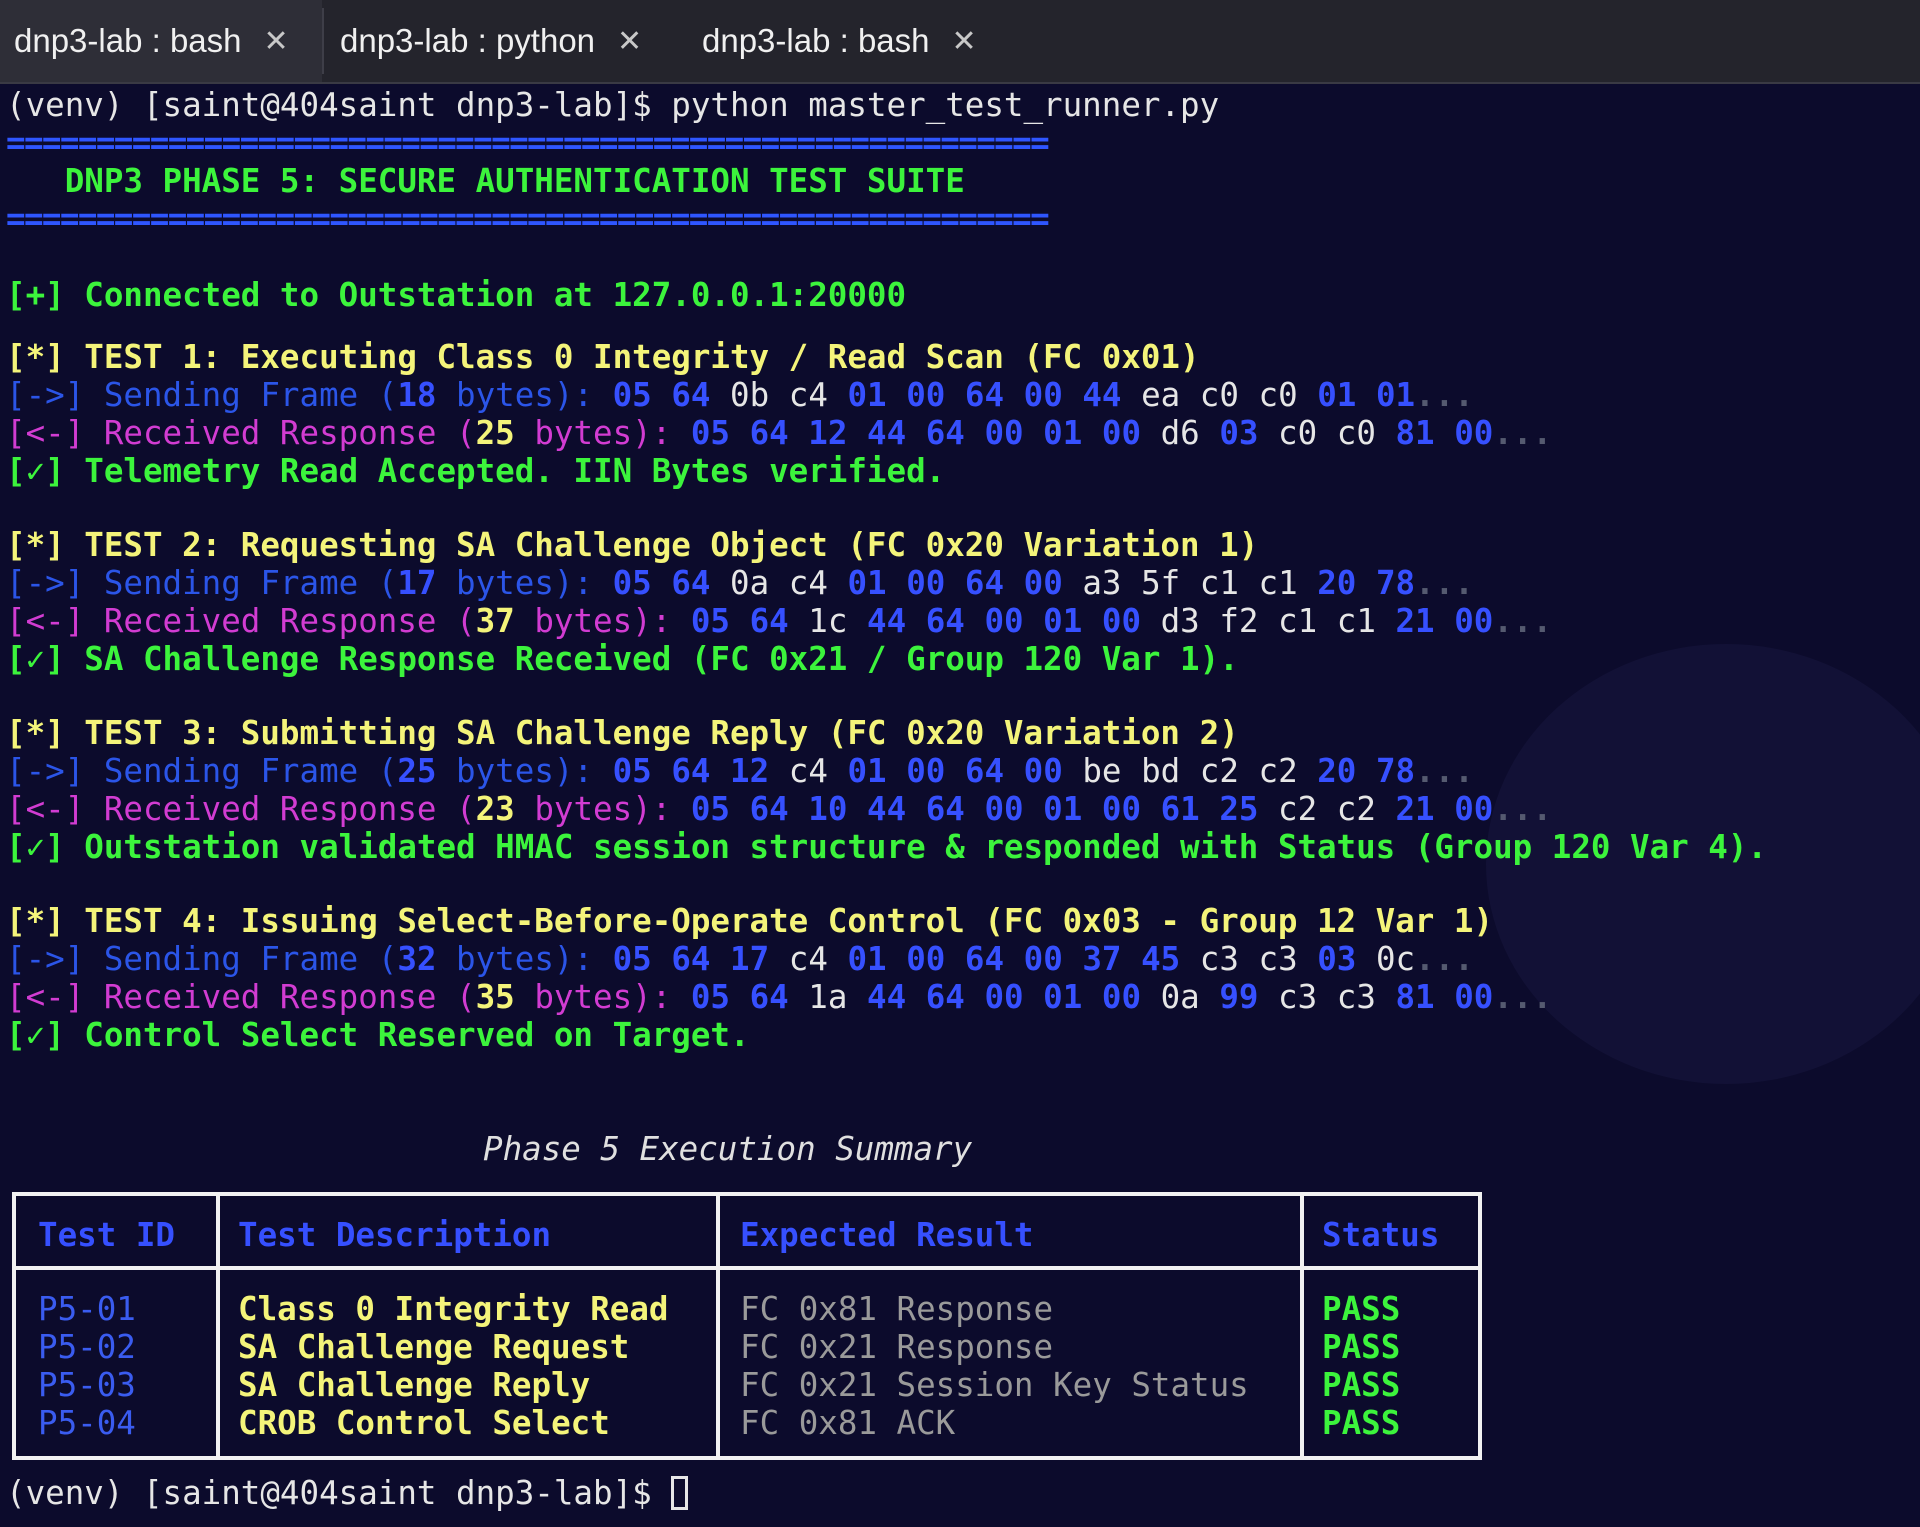 The width and height of the screenshot is (1920, 1527). What do you see at coordinates (417, 959) in the screenshot?
I see `byte-count: 32` at bounding box center [417, 959].